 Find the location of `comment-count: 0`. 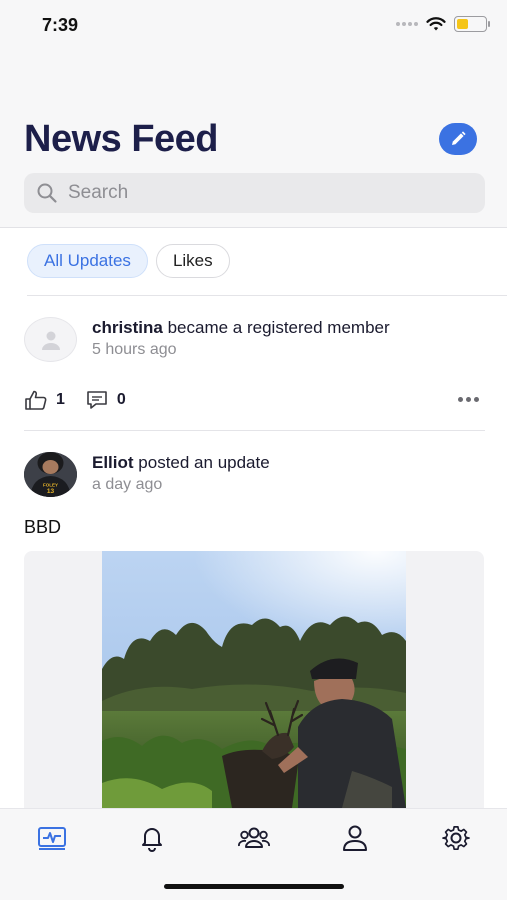

comment-count: 0 is located at coordinates (121, 399).